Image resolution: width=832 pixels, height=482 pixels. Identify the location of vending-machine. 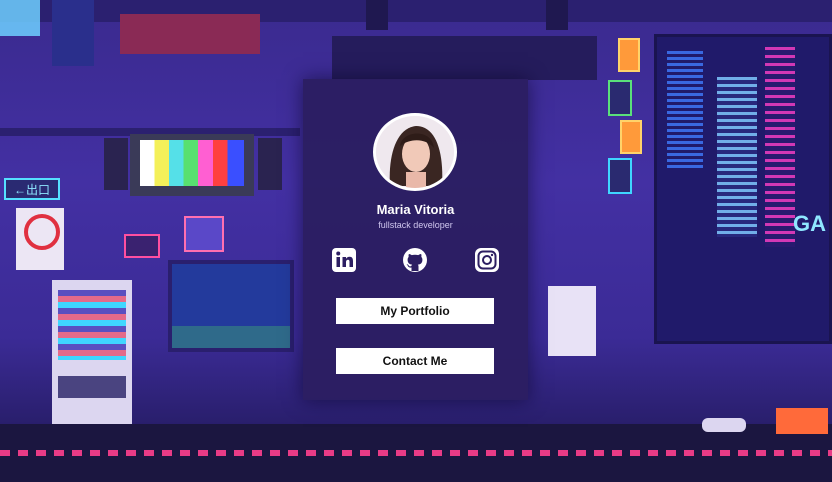
(92, 354).